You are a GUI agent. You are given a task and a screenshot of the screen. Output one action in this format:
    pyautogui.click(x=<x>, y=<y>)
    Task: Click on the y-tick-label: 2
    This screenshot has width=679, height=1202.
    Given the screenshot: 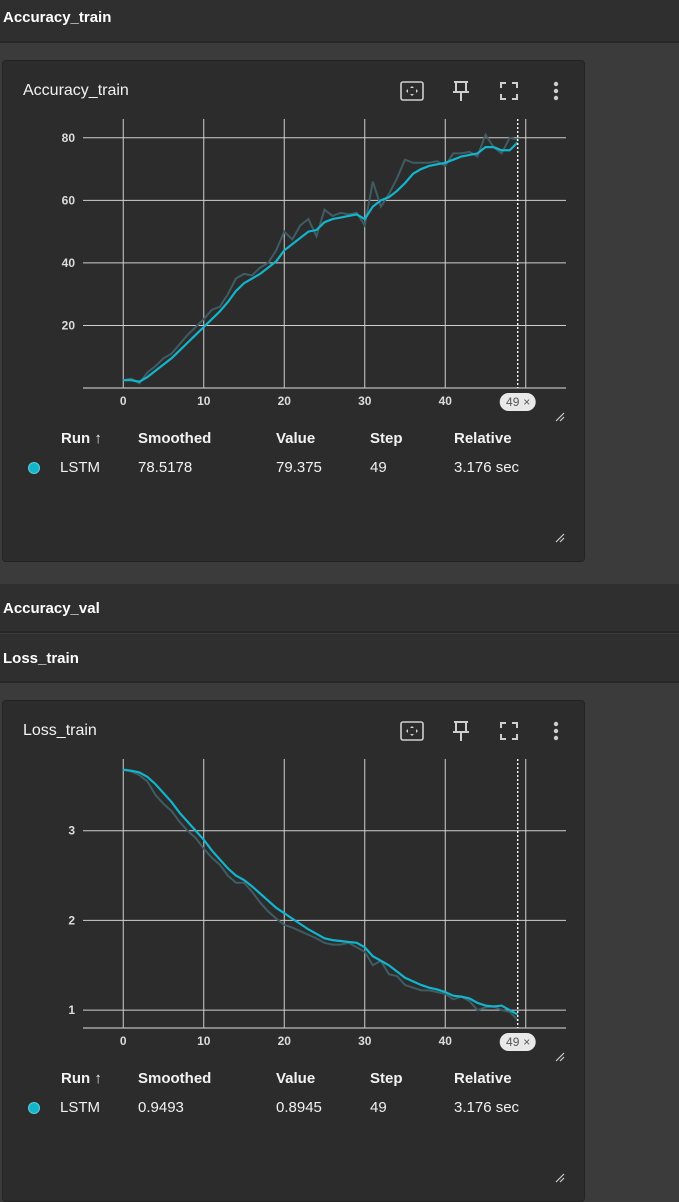 What is the action you would take?
    pyautogui.click(x=71, y=920)
    